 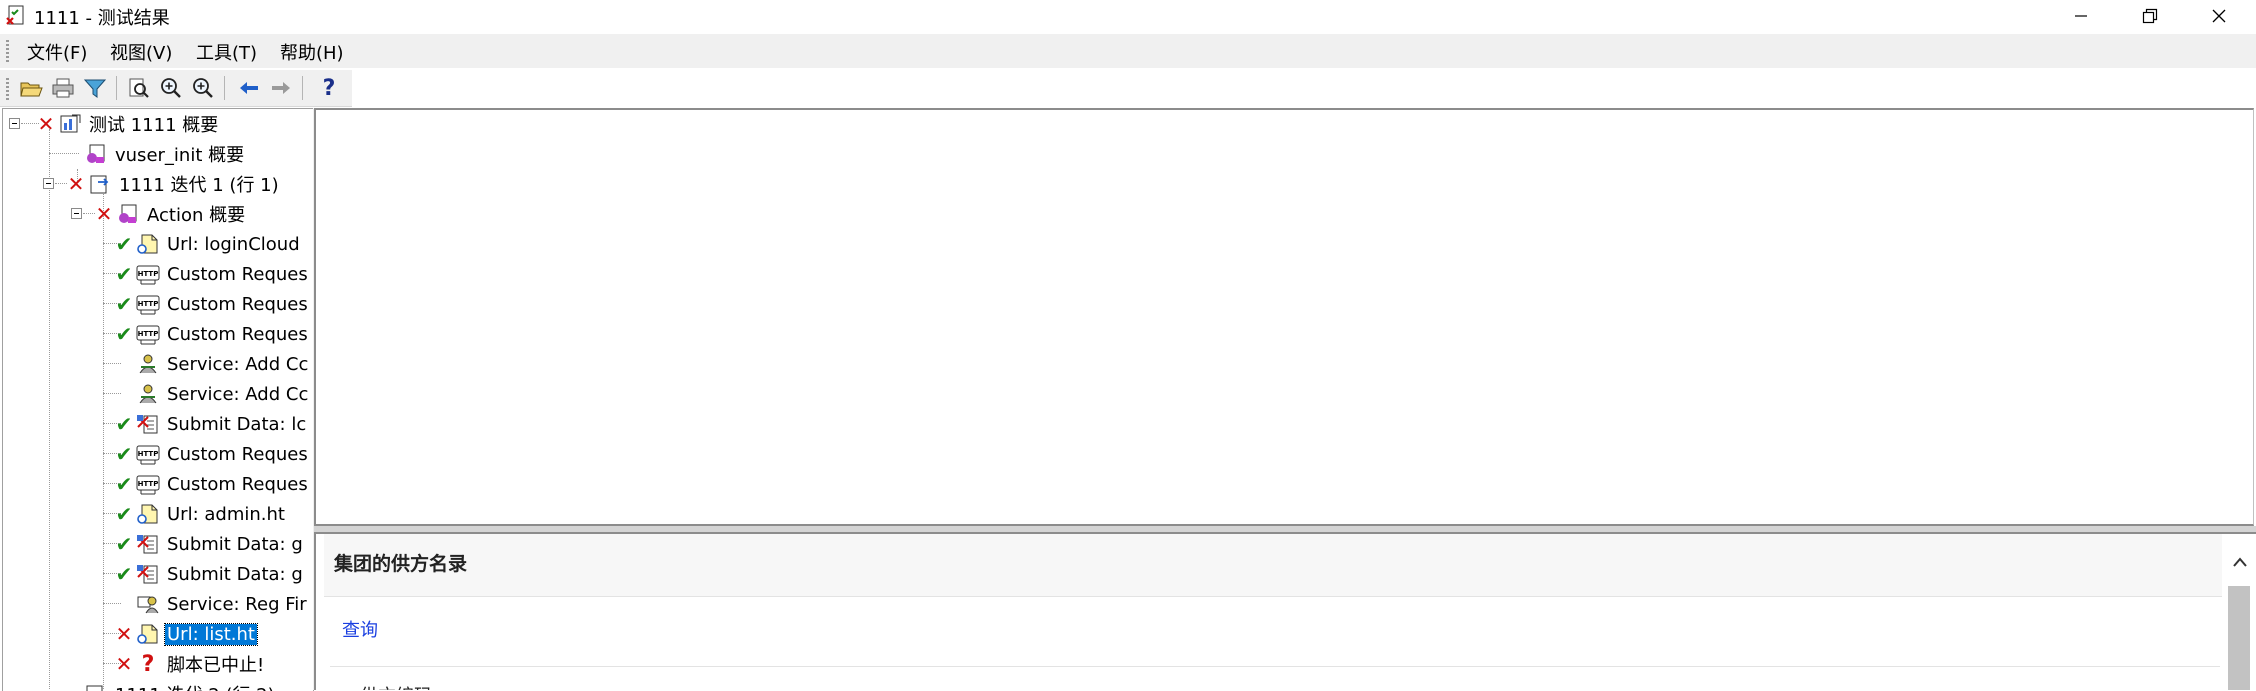 I want to click on filter-button, so click(x=95, y=88).